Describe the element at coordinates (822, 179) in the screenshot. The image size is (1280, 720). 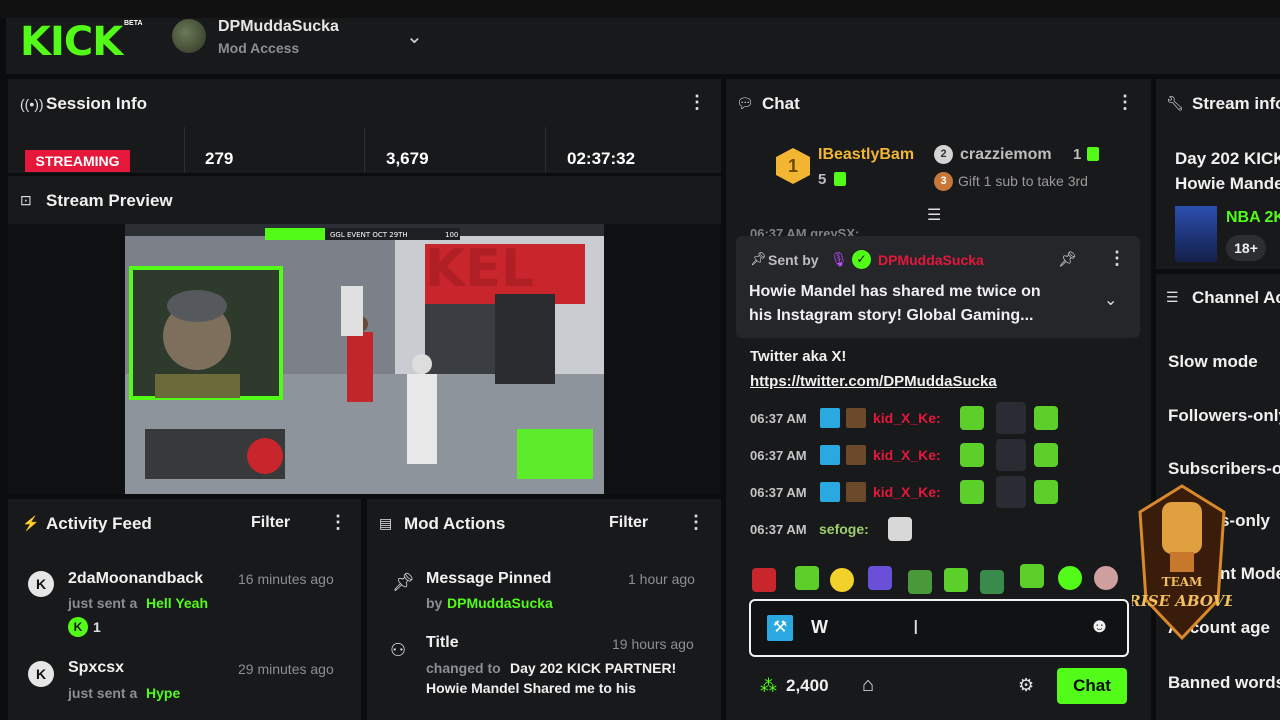
I see `leader-1-count: 5` at that location.